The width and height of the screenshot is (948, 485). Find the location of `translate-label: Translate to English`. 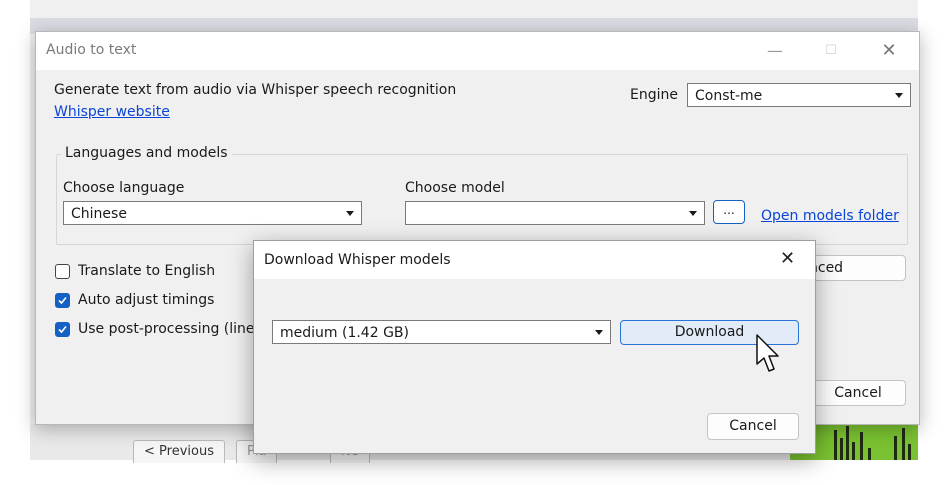

translate-label: Translate to English is located at coordinates (147, 271).